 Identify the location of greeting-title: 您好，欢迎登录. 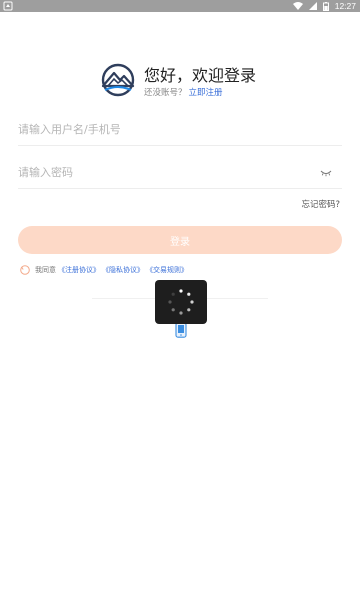
(200, 75).